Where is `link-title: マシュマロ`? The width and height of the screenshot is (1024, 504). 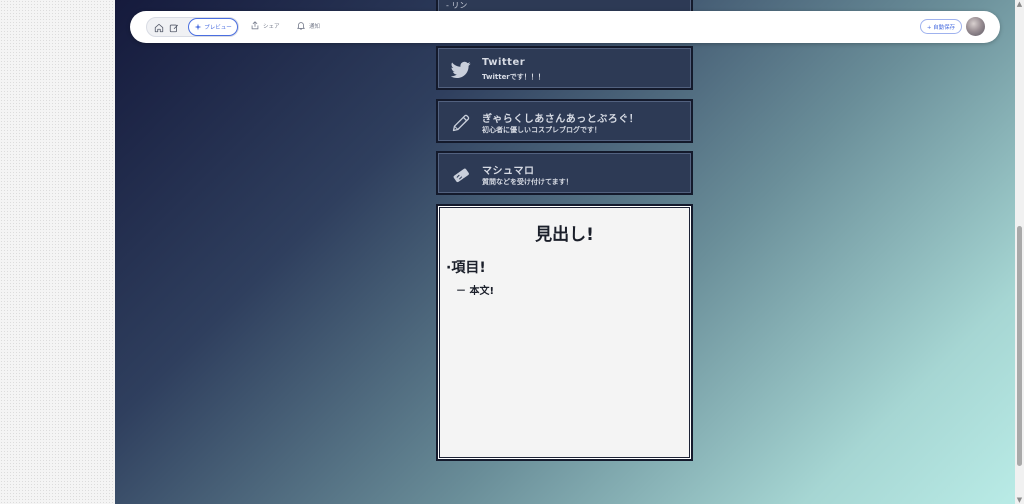
link-title: マシュマロ is located at coordinates (508, 171).